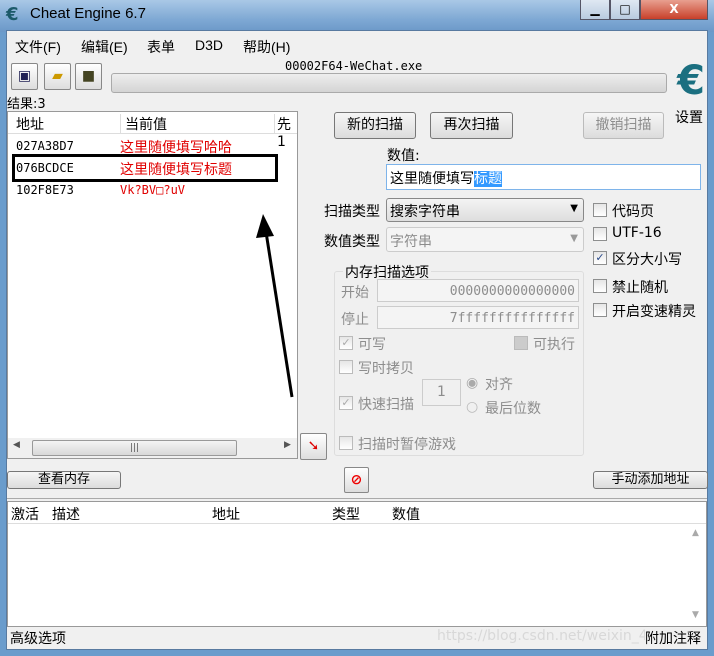 The image size is (714, 656). I want to click on value-text: 这里随便填写, so click(432, 179).